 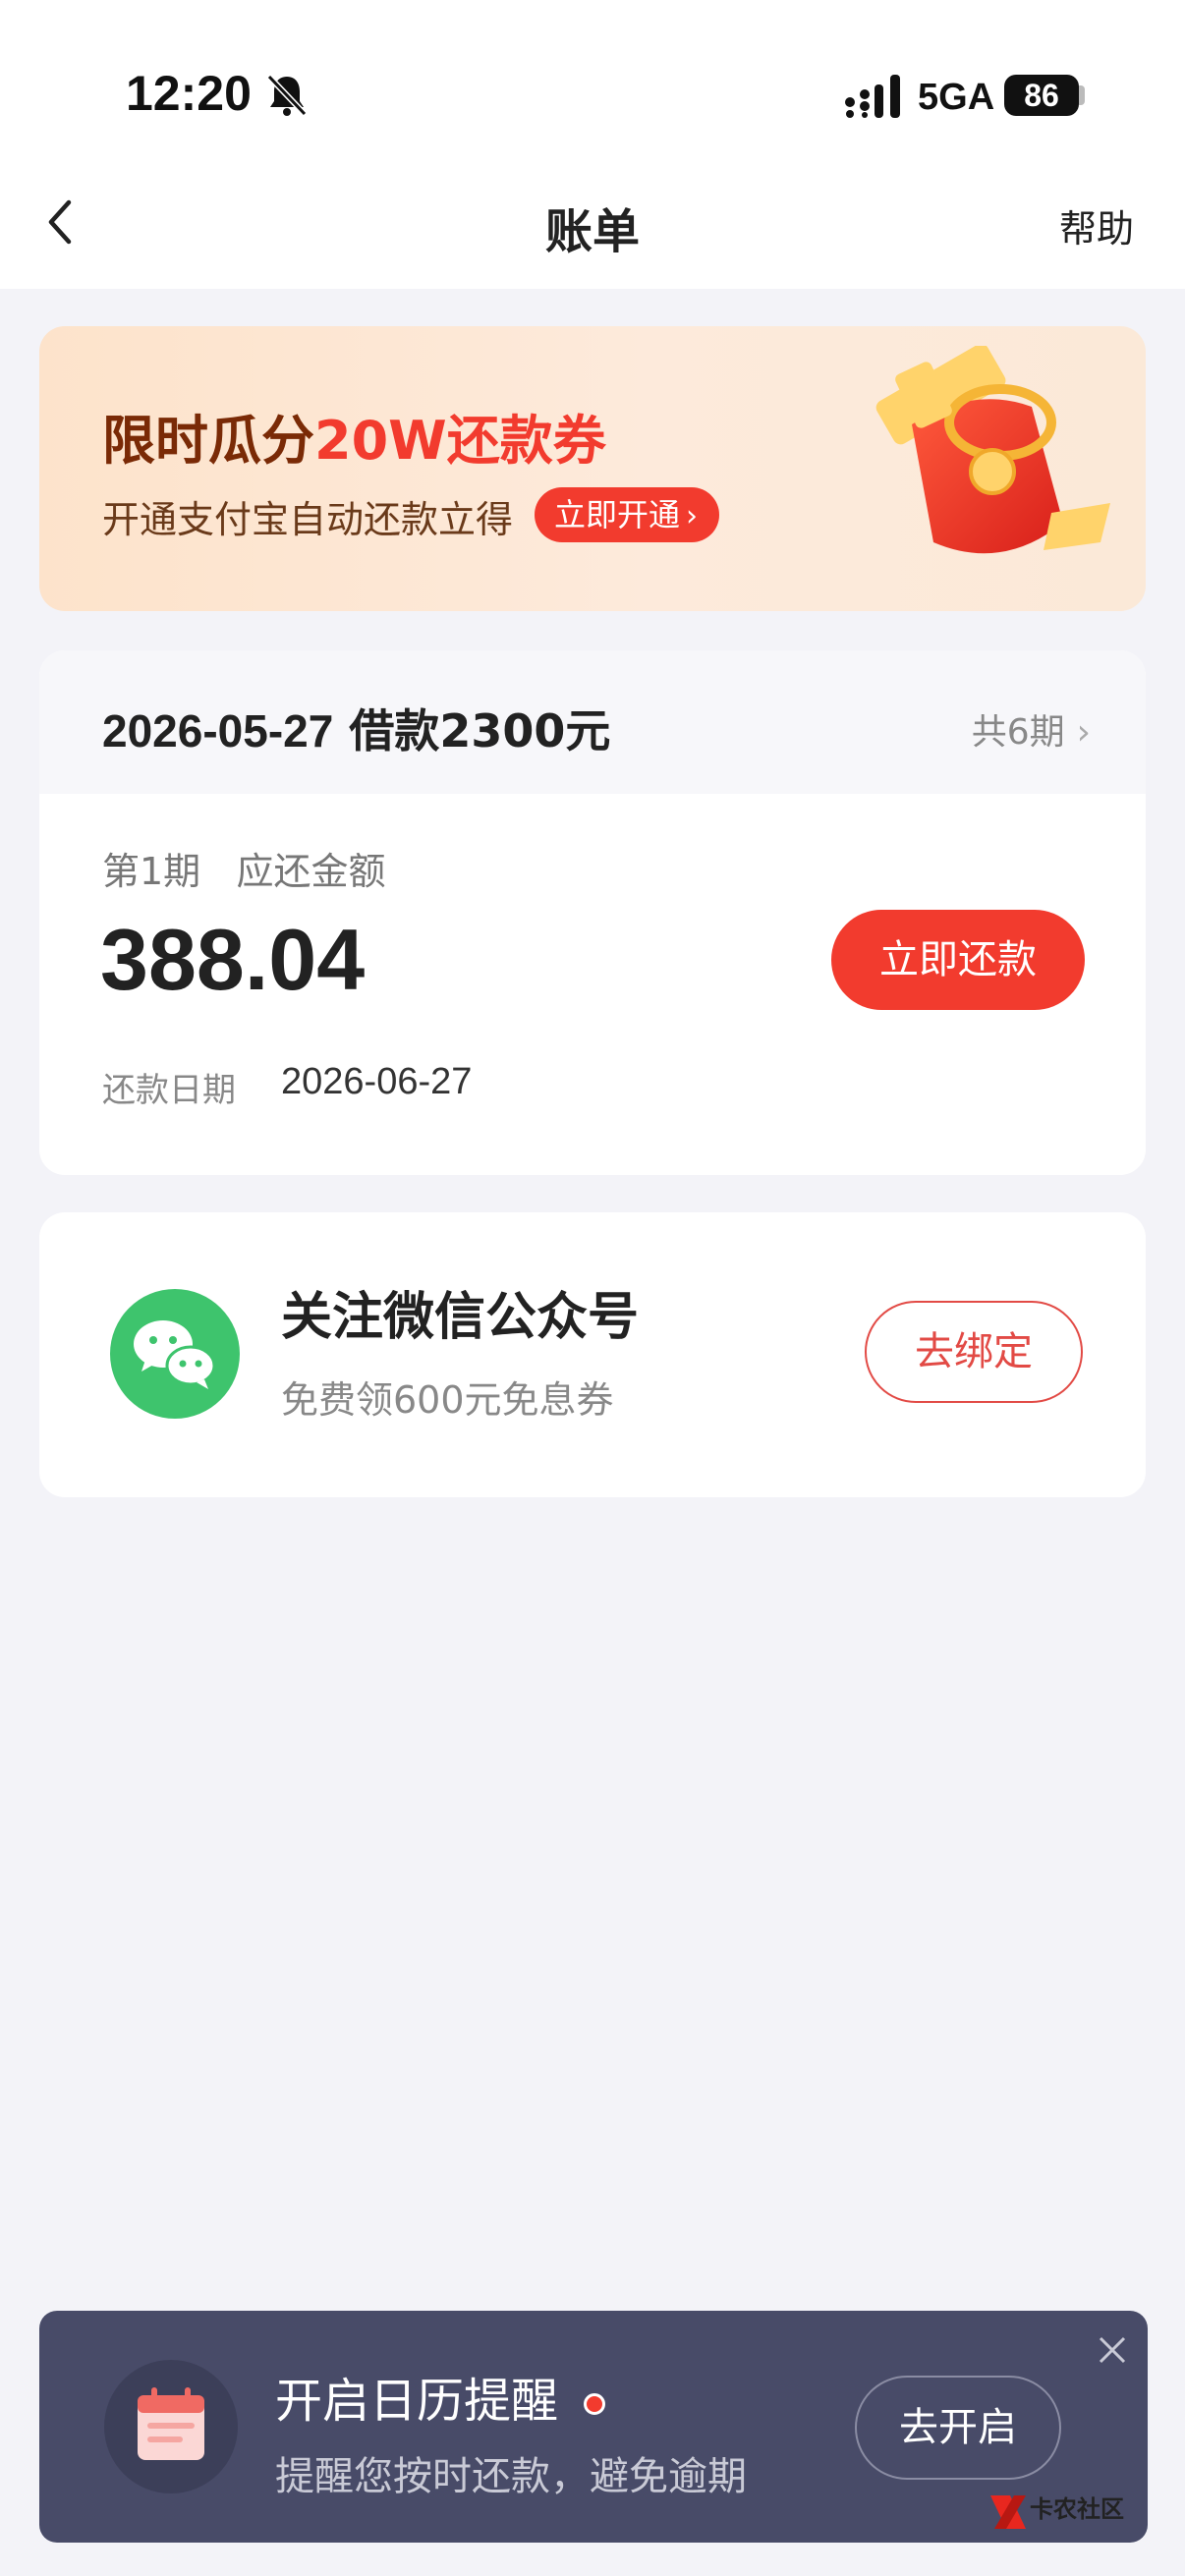 What do you see at coordinates (311, 871) in the screenshot?
I see `amount-label: 应还金额` at bounding box center [311, 871].